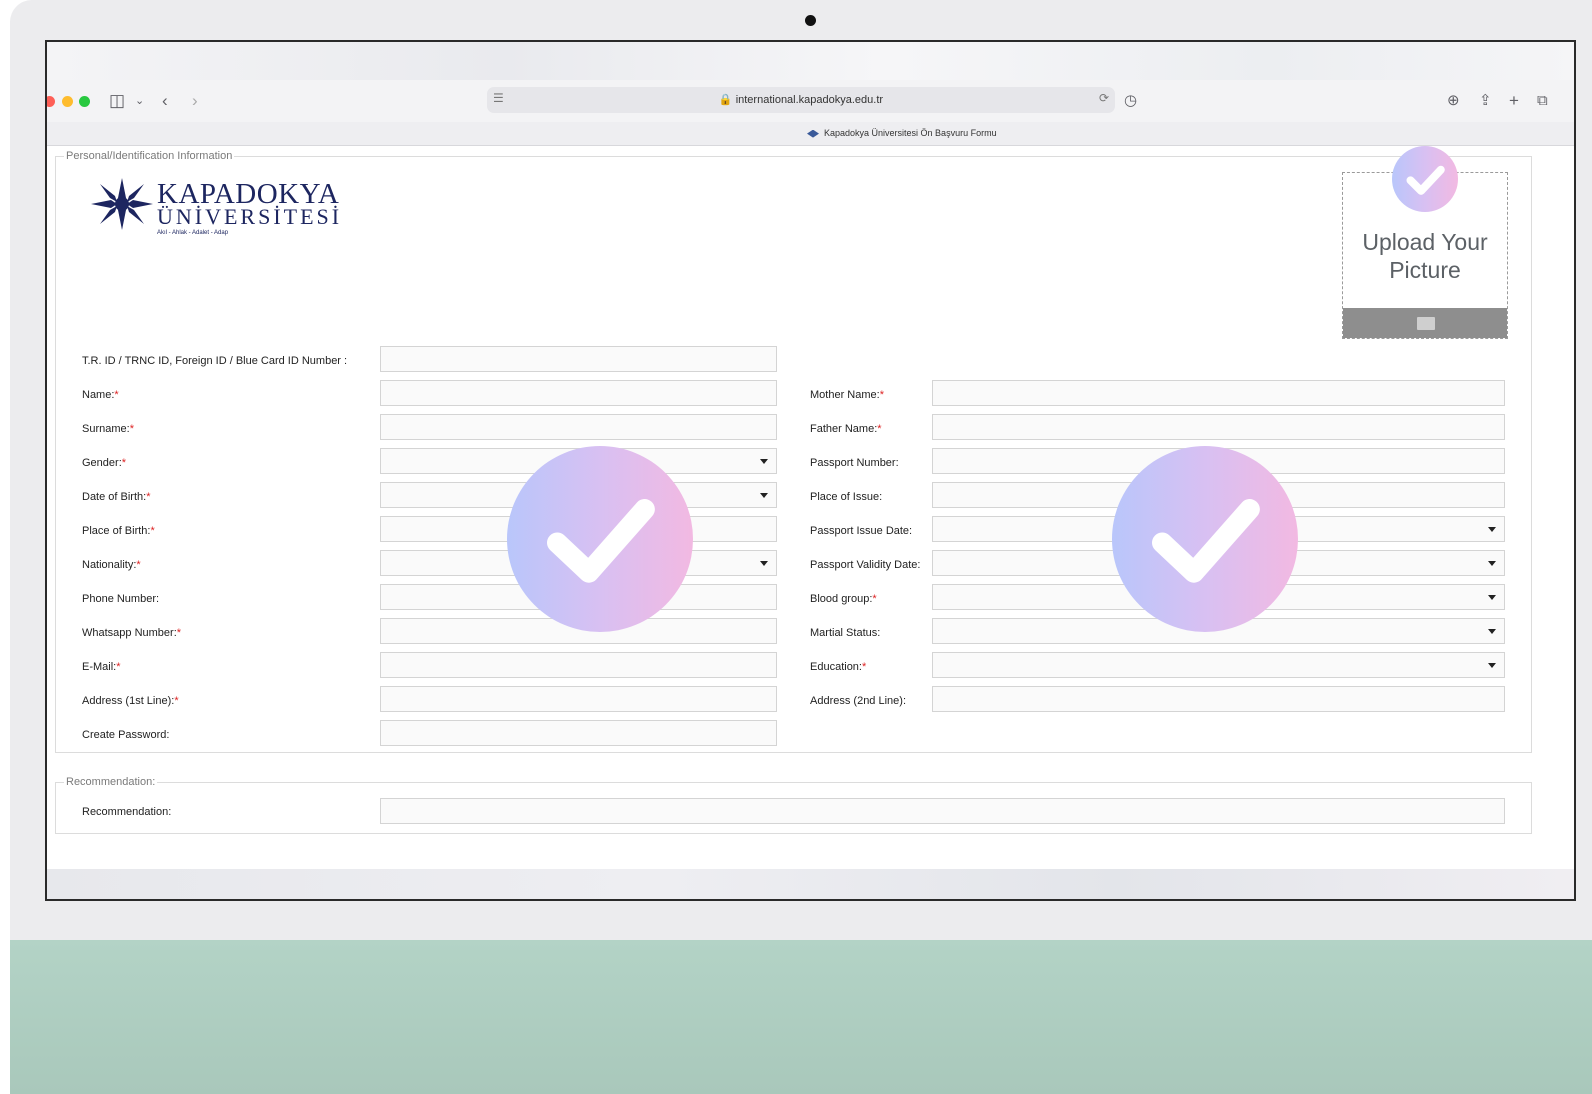  Describe the element at coordinates (1104, 98) in the screenshot. I see `translate-reload-icons: ⟳` at that location.